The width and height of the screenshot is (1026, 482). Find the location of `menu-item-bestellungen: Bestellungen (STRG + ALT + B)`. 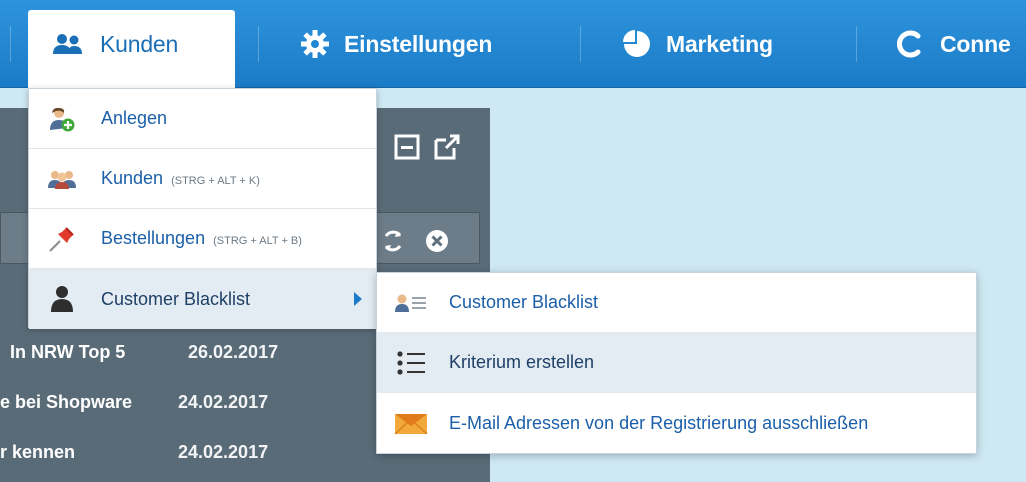

menu-item-bestellungen: Bestellungen (STRG + ALT + B) is located at coordinates (202, 239).